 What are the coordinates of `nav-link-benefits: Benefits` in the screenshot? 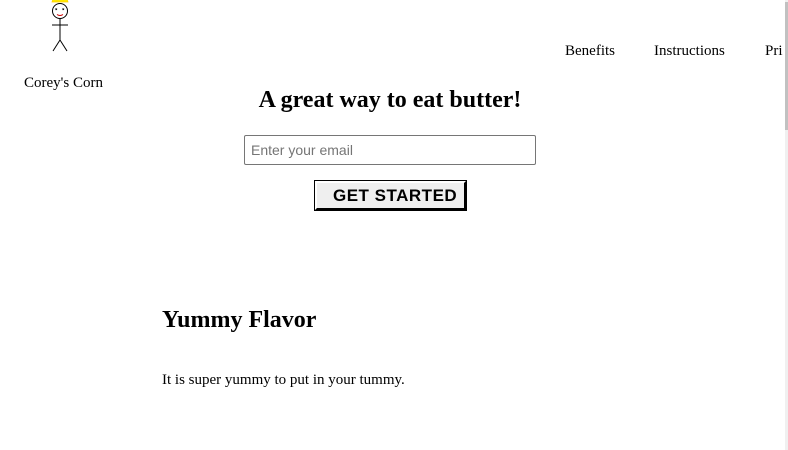 It's located at (590, 51).